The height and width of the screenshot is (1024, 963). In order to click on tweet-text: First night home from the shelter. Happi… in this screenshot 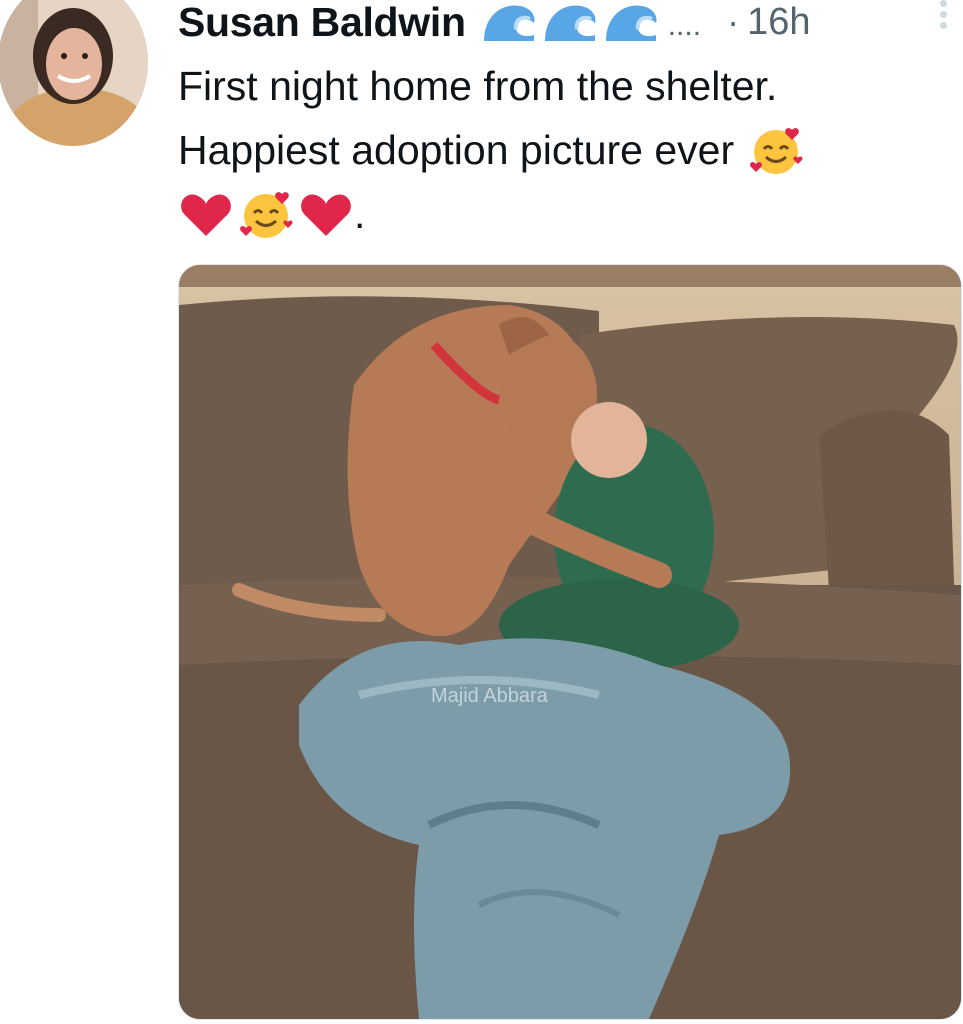, I will do `click(563, 150)`.